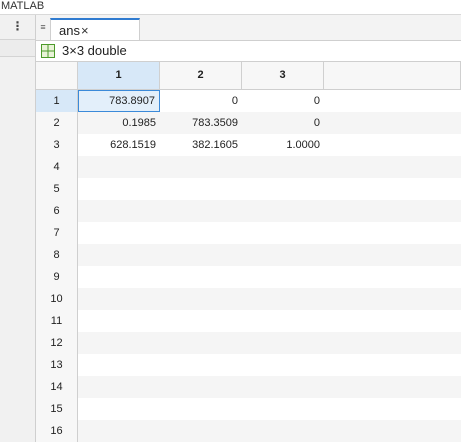 This screenshot has width=461, height=442. What do you see at coordinates (119, 145) in the screenshot?
I see `grid-cell: 628.1519` at bounding box center [119, 145].